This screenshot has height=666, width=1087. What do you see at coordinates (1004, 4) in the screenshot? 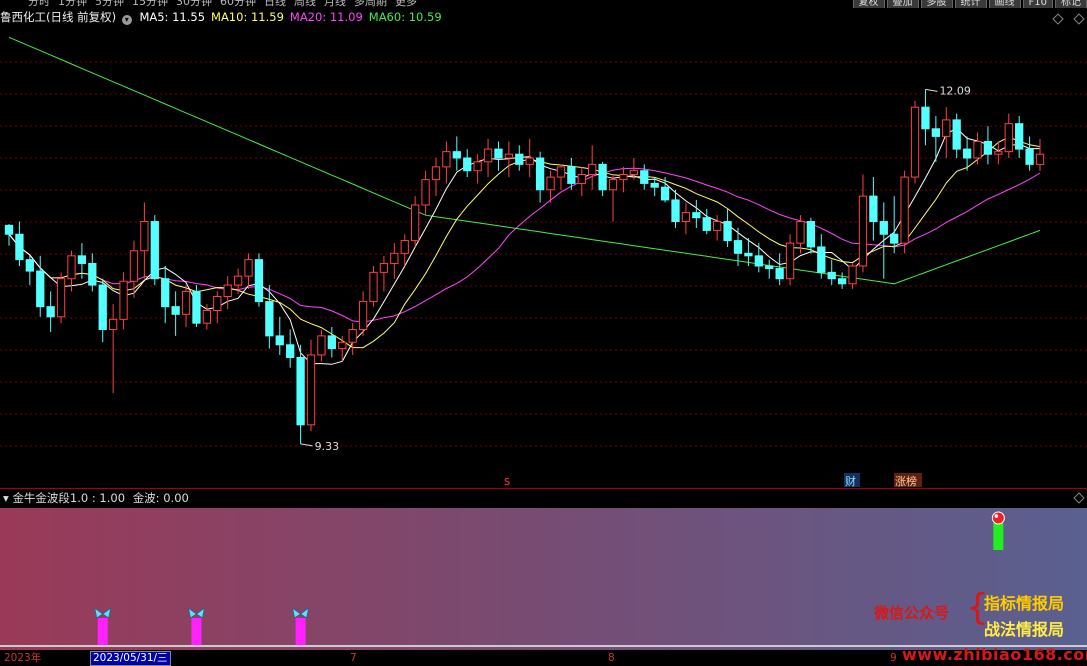
I see `toolbar-button: 画线` at bounding box center [1004, 4].